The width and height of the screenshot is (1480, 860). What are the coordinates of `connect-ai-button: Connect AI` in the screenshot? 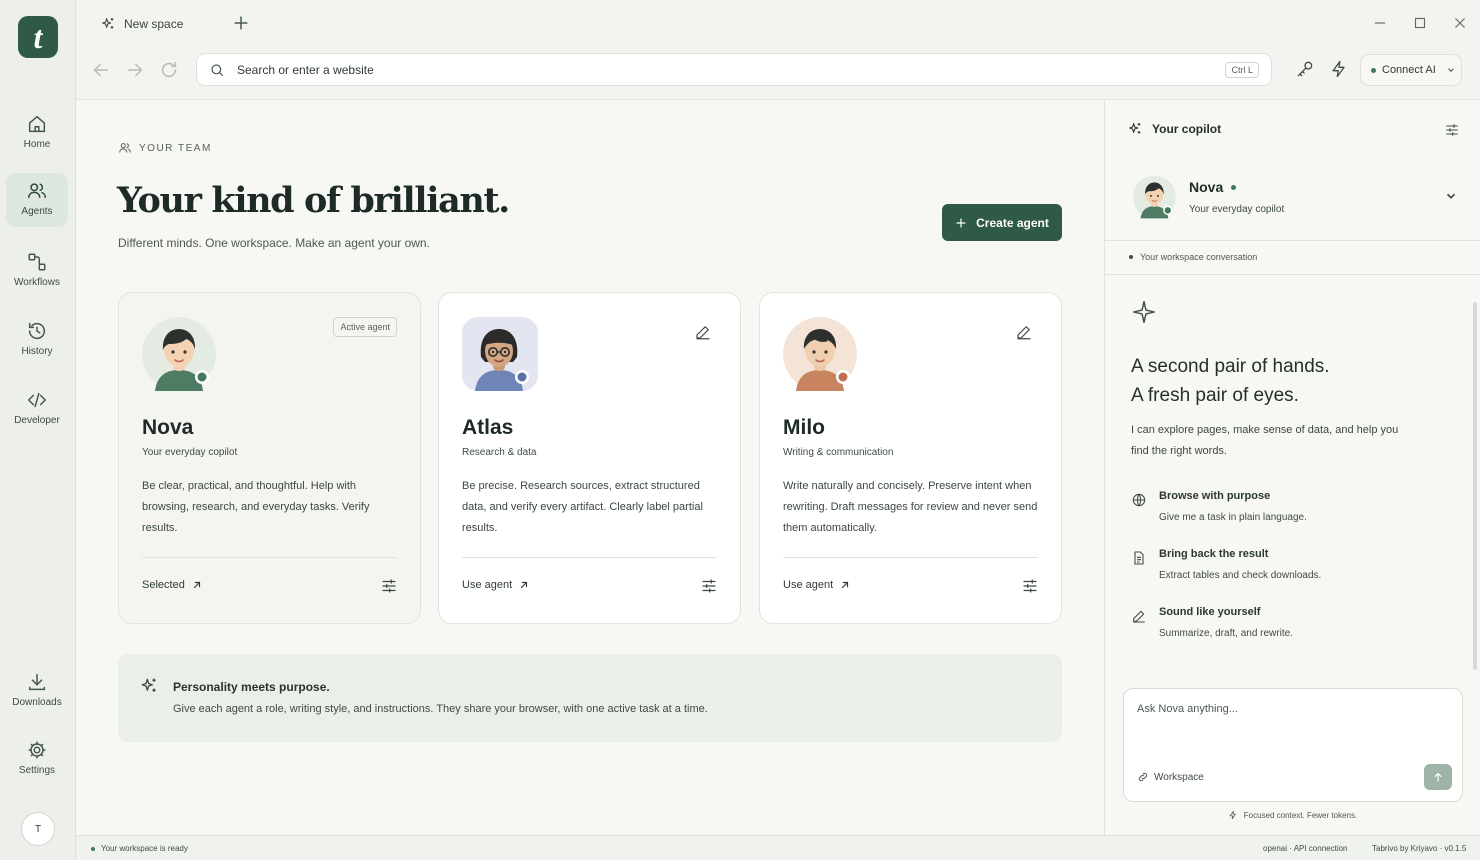 It's located at (1411, 70).